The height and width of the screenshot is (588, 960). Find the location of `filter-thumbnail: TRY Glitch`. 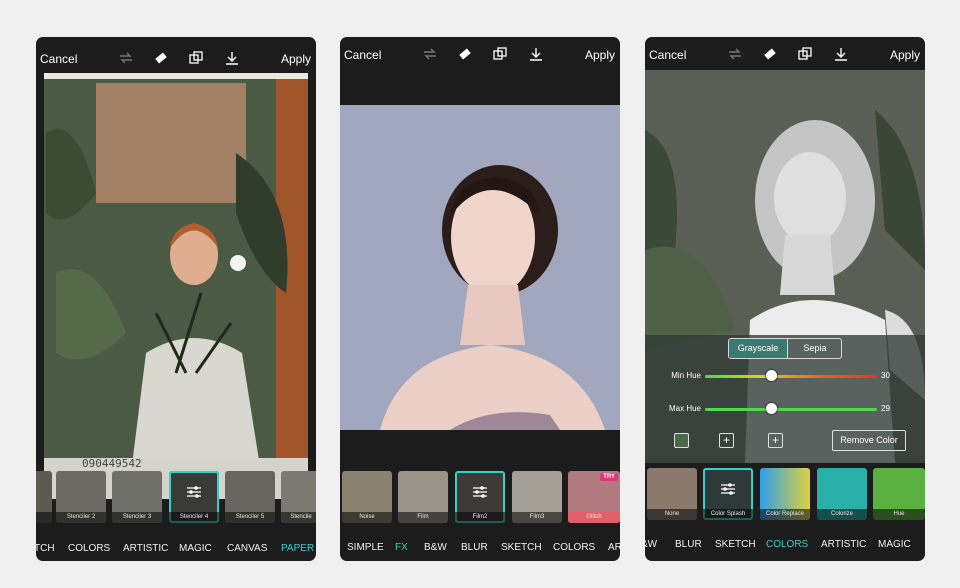

filter-thumbnail: TRY Glitch is located at coordinates (594, 497).